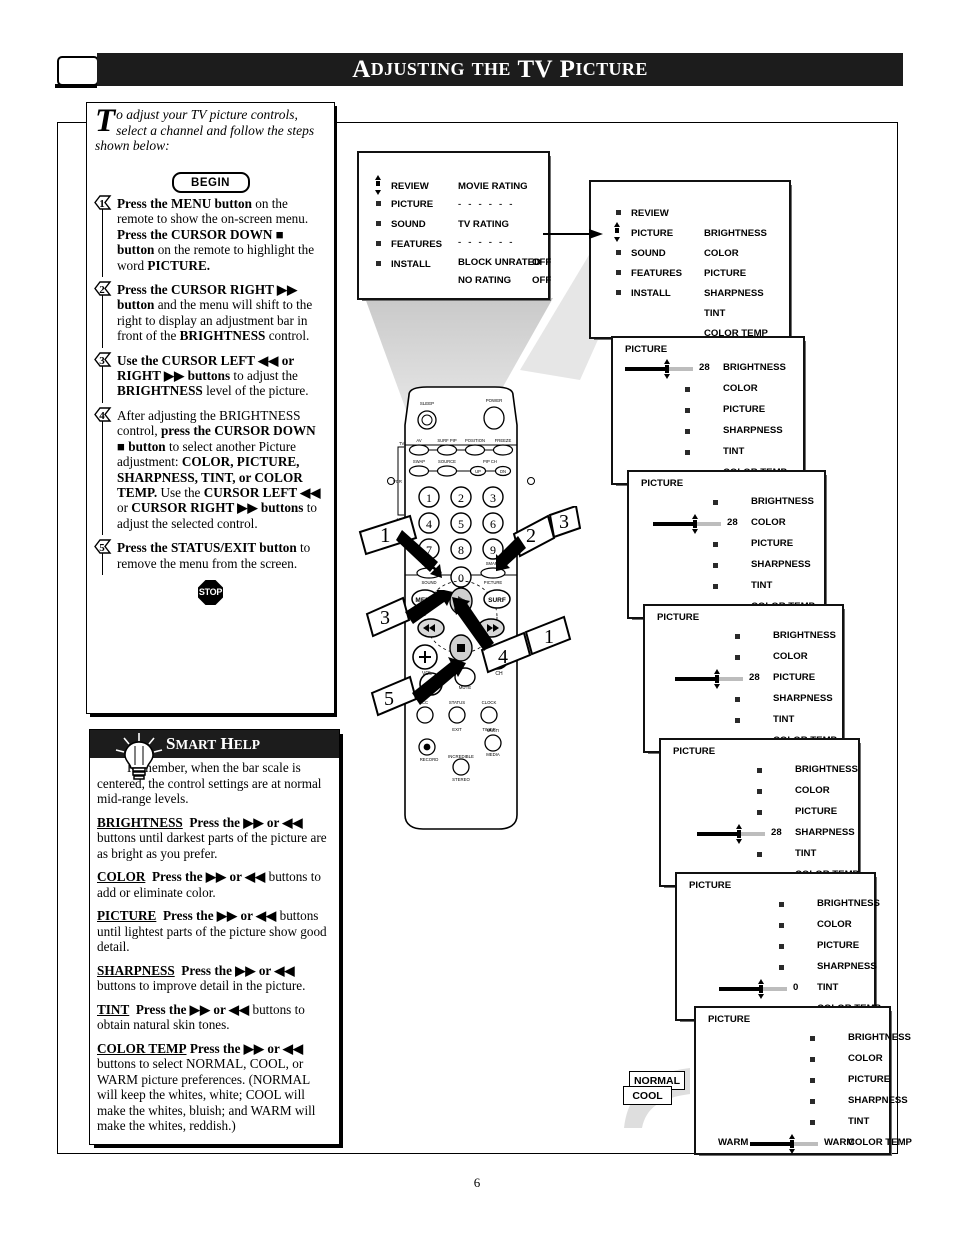 The width and height of the screenshot is (954, 1235). What do you see at coordinates (735, 233) in the screenshot?
I see `osd2-sub-brightness: BRIGHTNESS` at bounding box center [735, 233].